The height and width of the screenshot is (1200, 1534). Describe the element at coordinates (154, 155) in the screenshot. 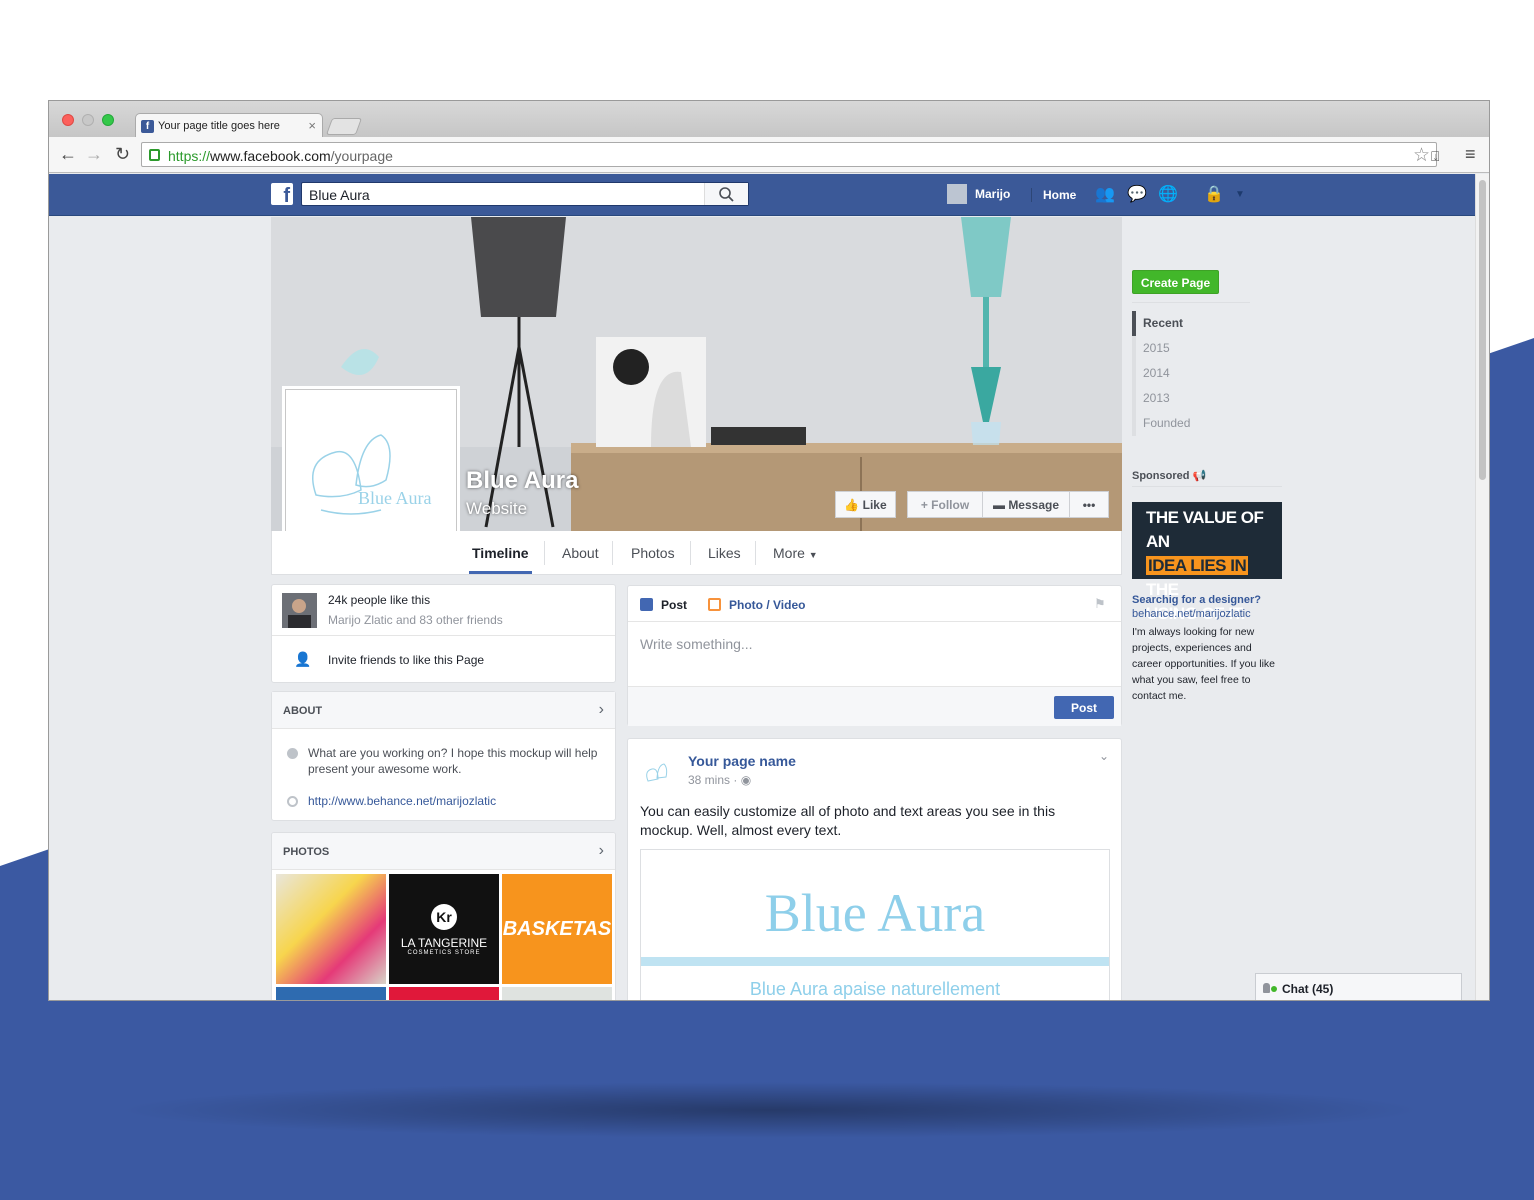

I see `lock-icon` at that location.